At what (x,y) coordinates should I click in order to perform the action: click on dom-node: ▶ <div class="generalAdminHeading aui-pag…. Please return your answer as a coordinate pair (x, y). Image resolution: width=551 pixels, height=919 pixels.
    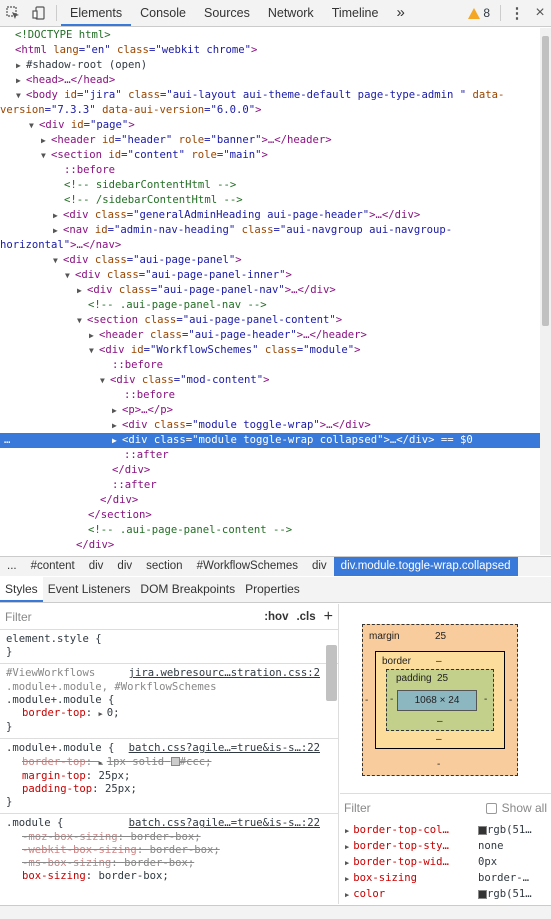
    Looking at the image, I should click on (236, 215).